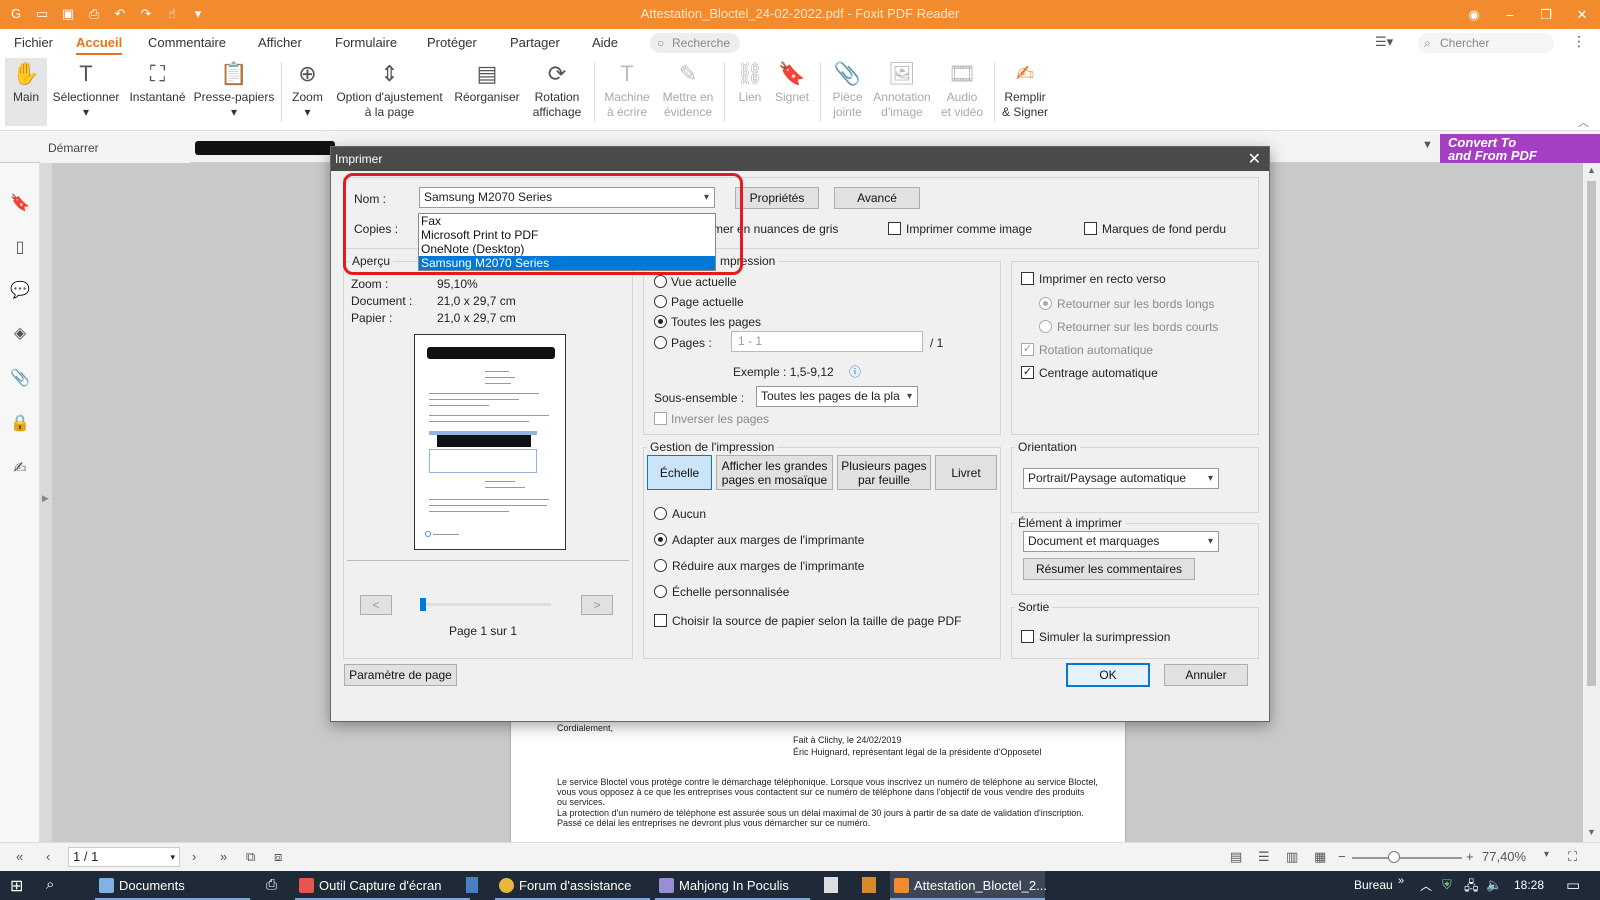  What do you see at coordinates (1027, 636) in the screenshot?
I see `simulate-overprint-checkbox` at bounding box center [1027, 636].